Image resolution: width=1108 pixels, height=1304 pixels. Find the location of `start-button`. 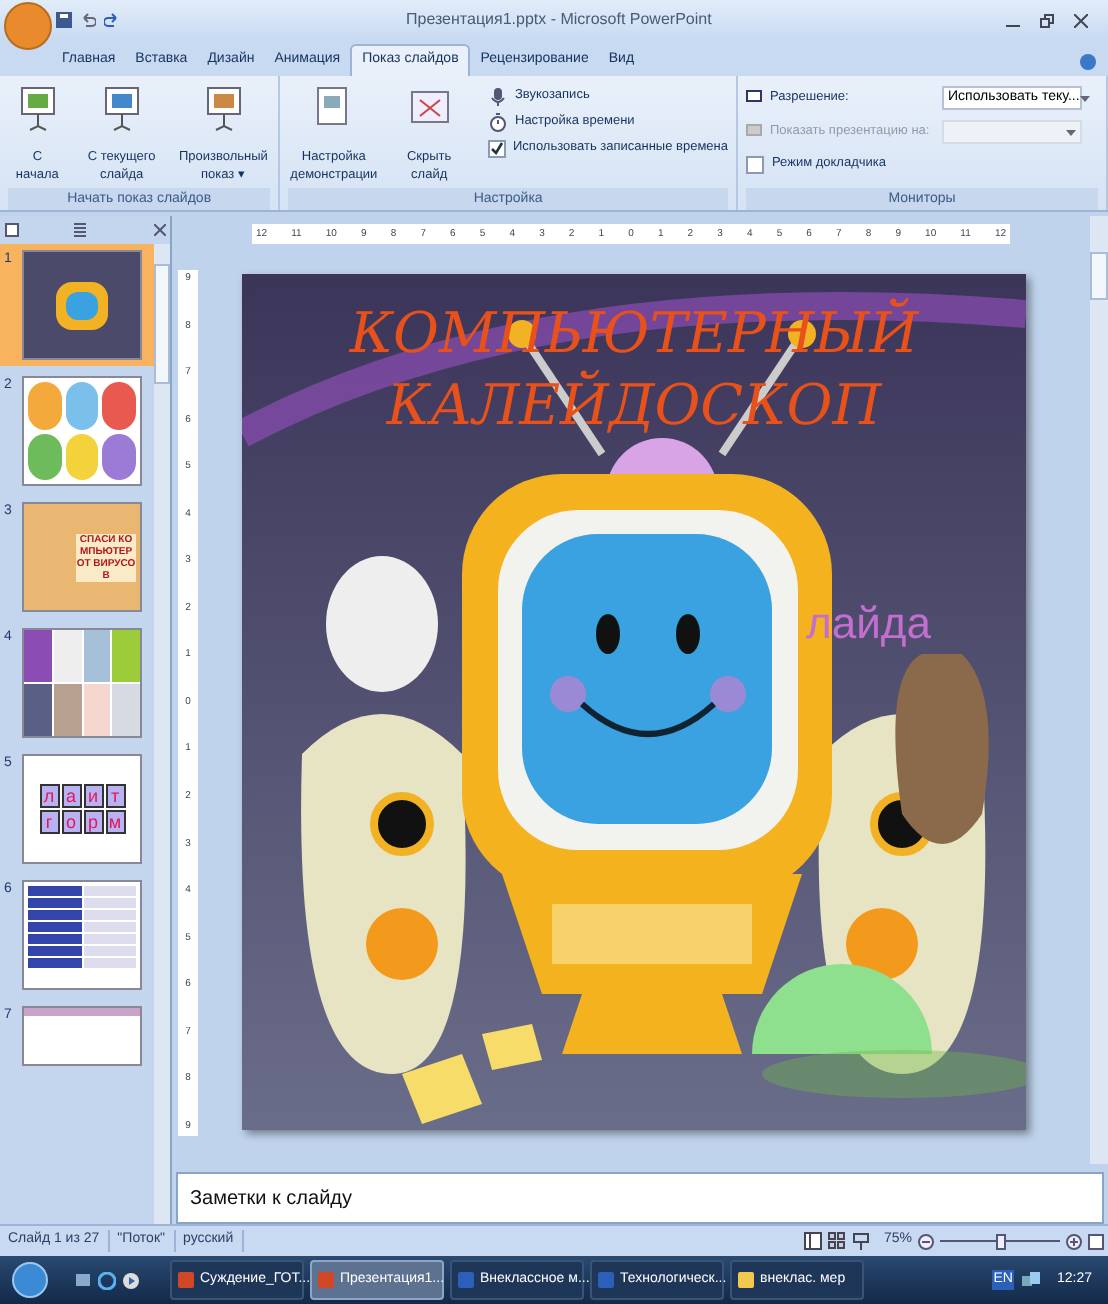

start-button is located at coordinates (30, 1280).